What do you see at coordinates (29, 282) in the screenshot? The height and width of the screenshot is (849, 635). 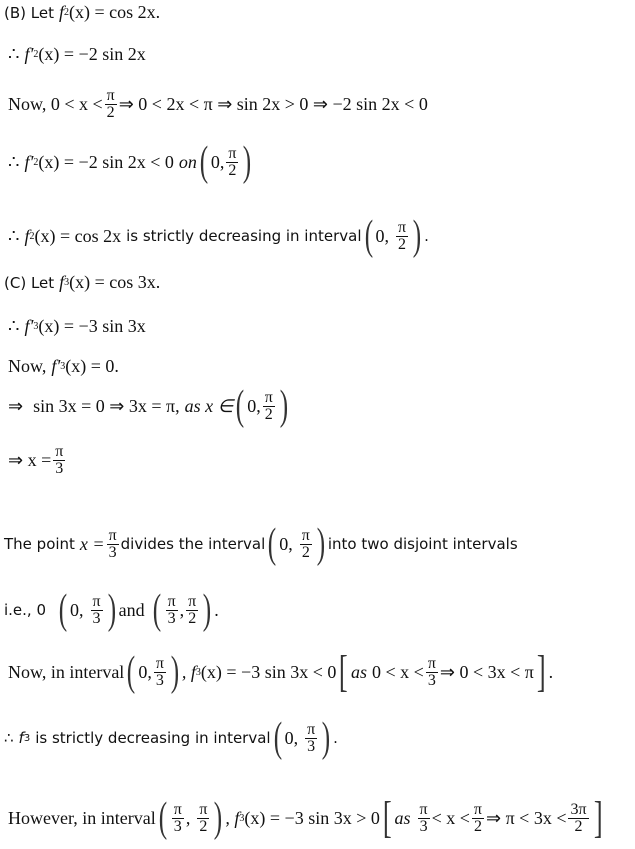 I see `part-c-heading: (C) Let` at bounding box center [29, 282].